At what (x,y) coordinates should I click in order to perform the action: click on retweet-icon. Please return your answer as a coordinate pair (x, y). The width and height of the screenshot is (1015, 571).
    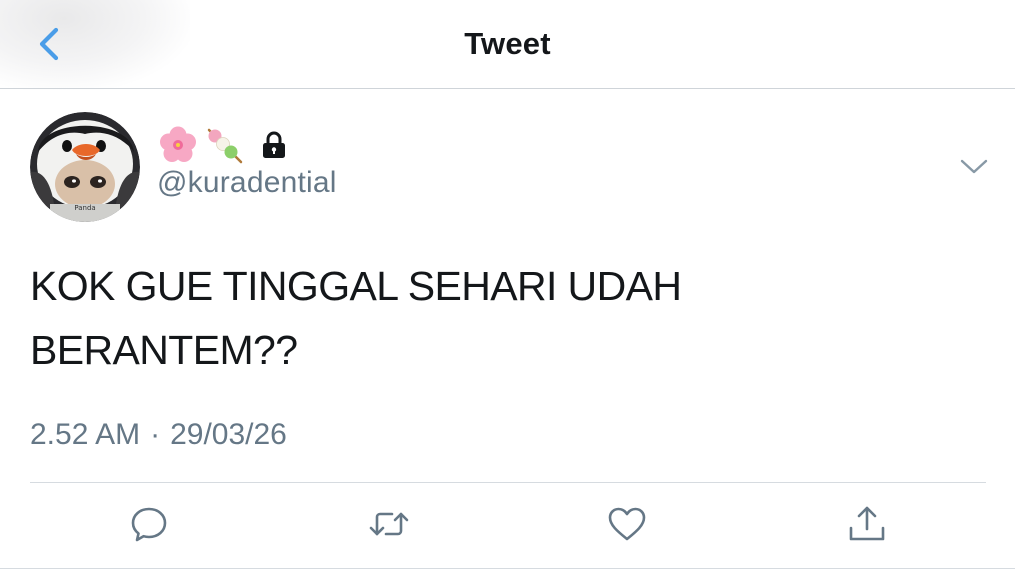
    Looking at the image, I should click on (389, 524).